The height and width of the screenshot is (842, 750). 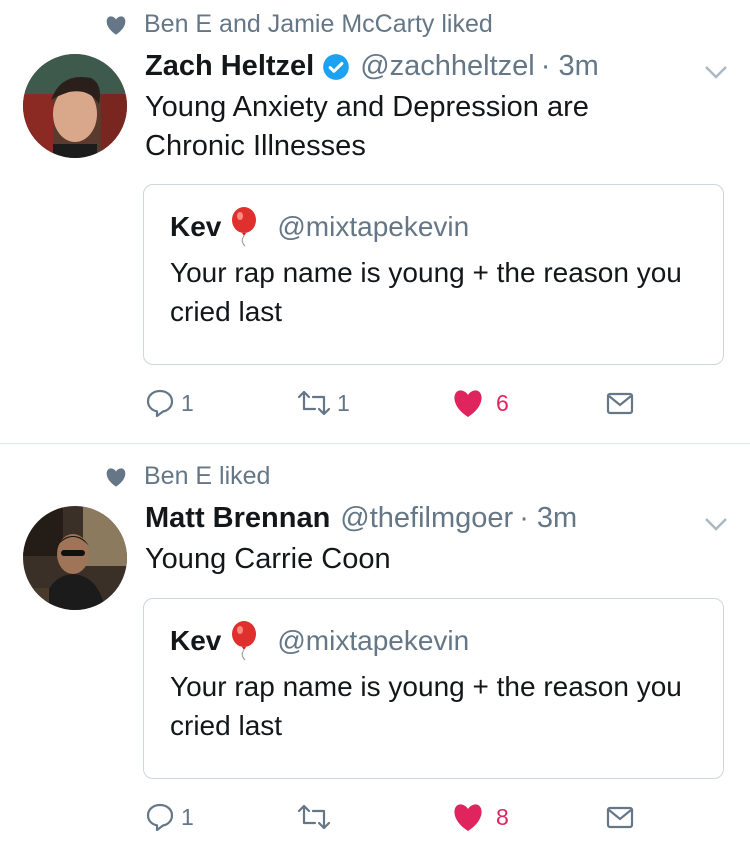 I want to click on handle: @thefilmgoer, so click(x=426, y=518).